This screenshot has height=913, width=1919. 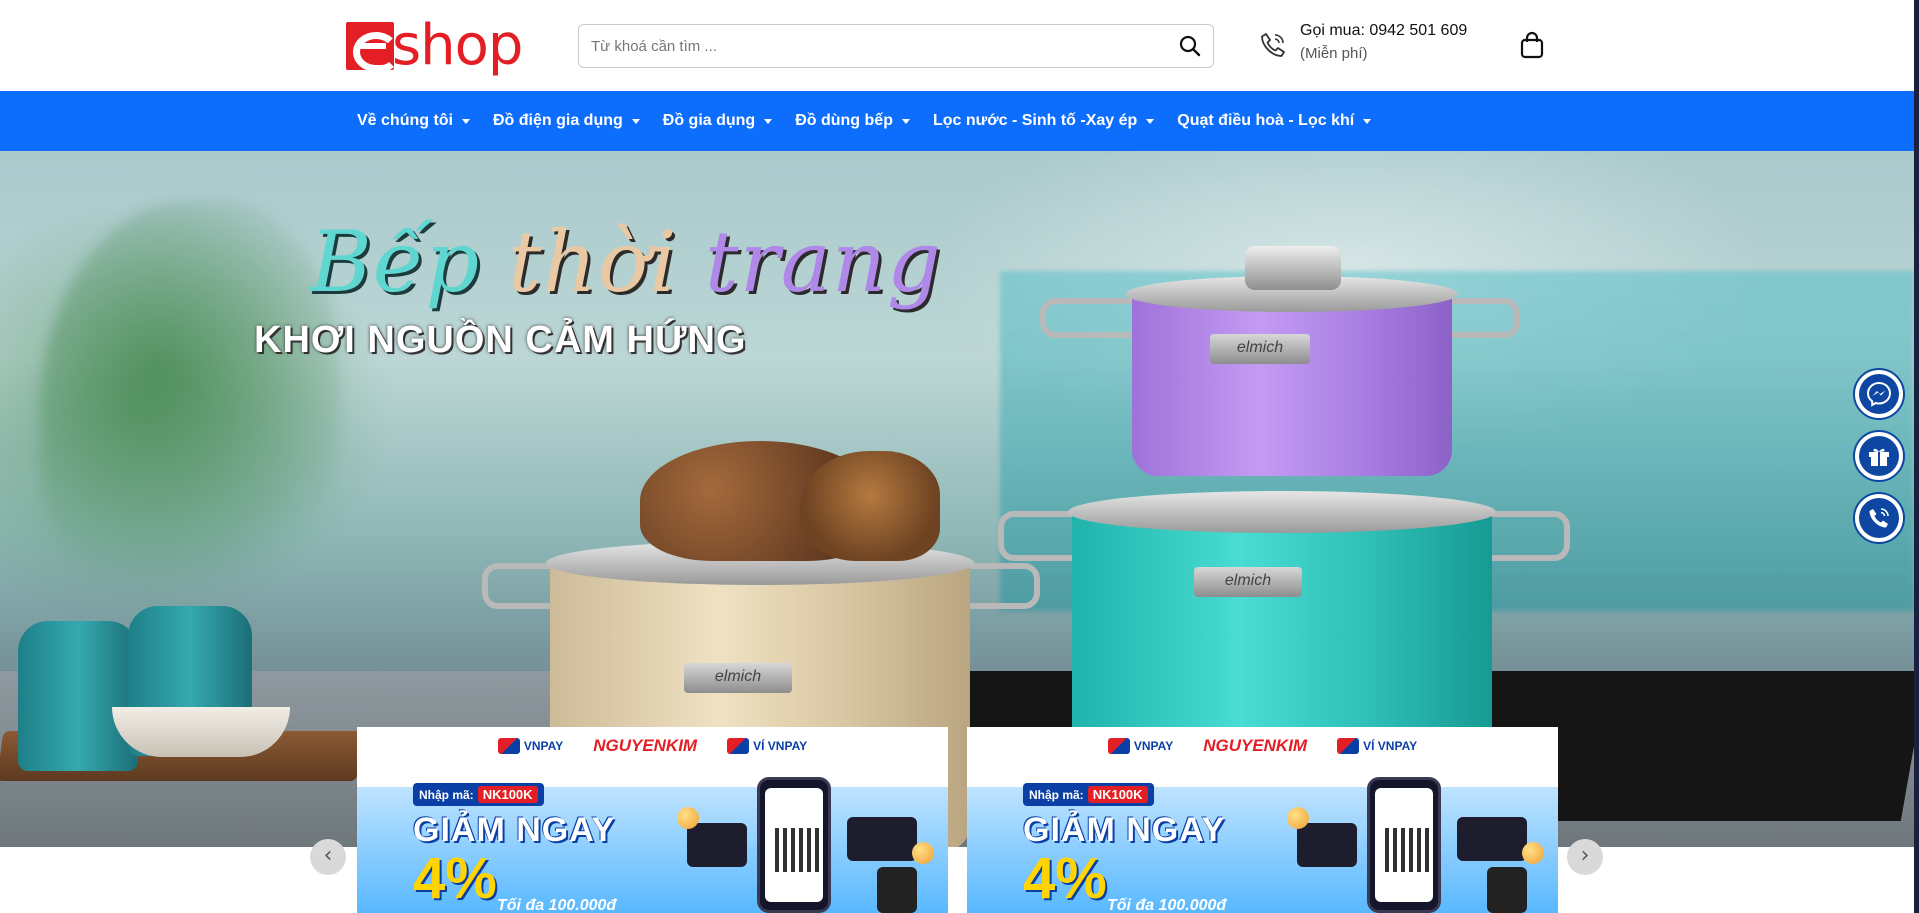 I want to click on gift-button, so click(x=1879, y=456).